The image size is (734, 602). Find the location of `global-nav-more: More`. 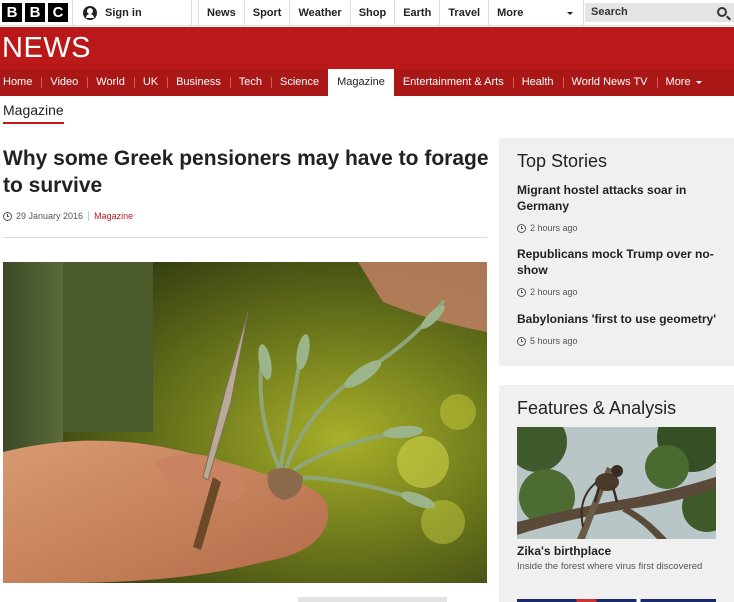

global-nav-more: More is located at coordinates (536, 13).